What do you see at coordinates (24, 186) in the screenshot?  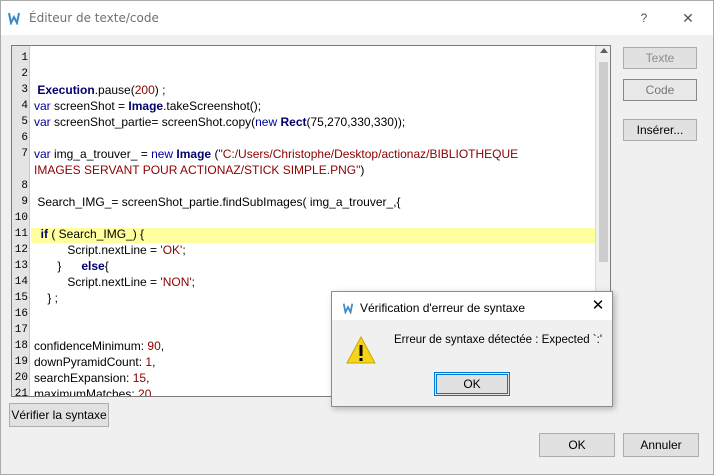 I see `line-number: 8` at bounding box center [24, 186].